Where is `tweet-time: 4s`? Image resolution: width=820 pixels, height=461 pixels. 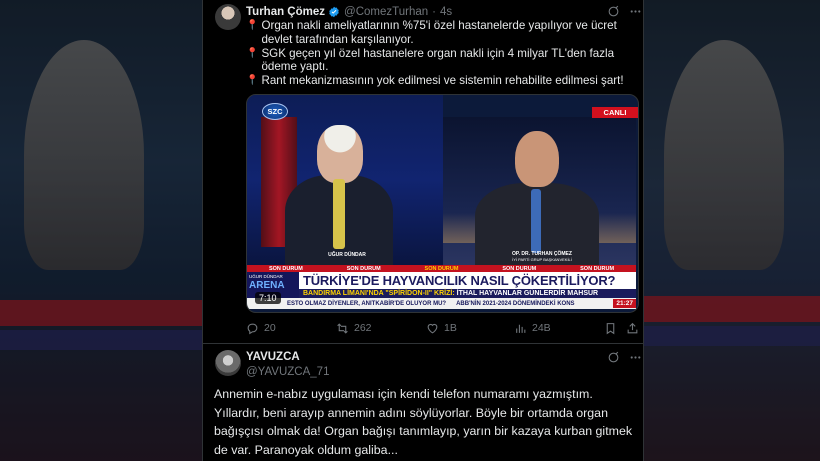
tweet-time: 4s is located at coordinates (446, 12).